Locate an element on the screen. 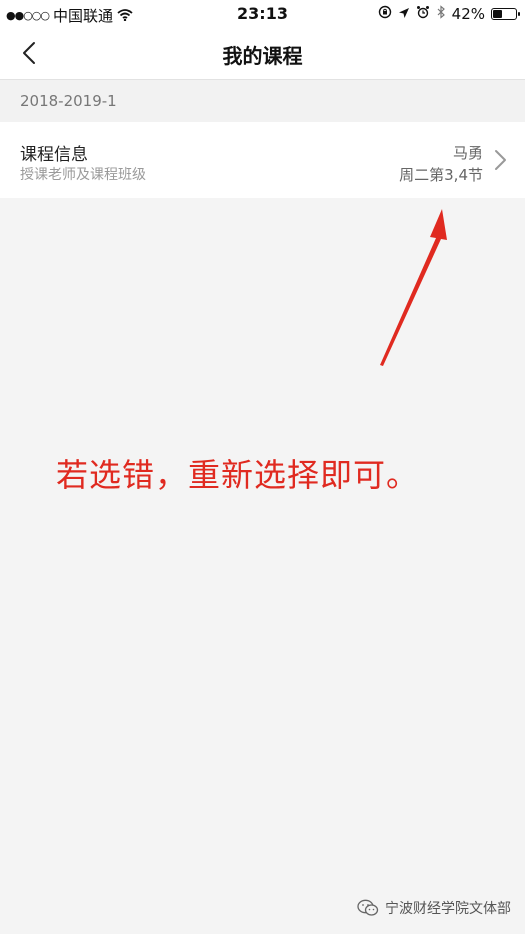 The image size is (525, 934). page-title: 我的课程 is located at coordinates (262, 56).